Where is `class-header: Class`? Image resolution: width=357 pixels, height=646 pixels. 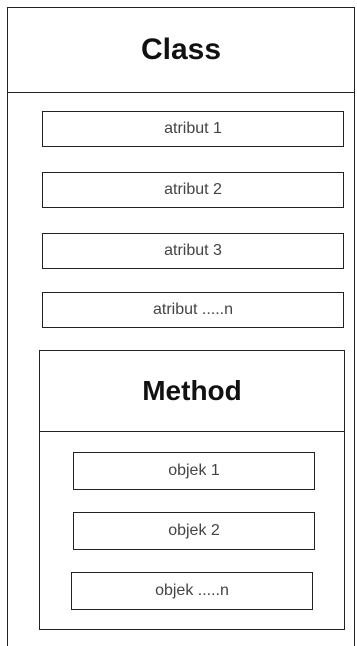
class-header: Class is located at coordinates (181, 50).